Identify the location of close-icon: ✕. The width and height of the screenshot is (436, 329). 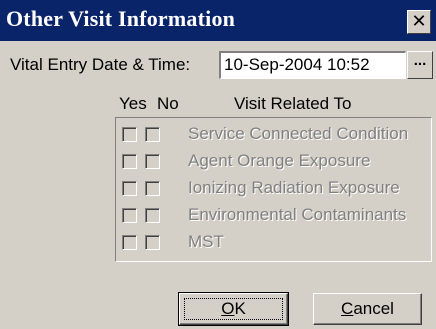
(419, 21).